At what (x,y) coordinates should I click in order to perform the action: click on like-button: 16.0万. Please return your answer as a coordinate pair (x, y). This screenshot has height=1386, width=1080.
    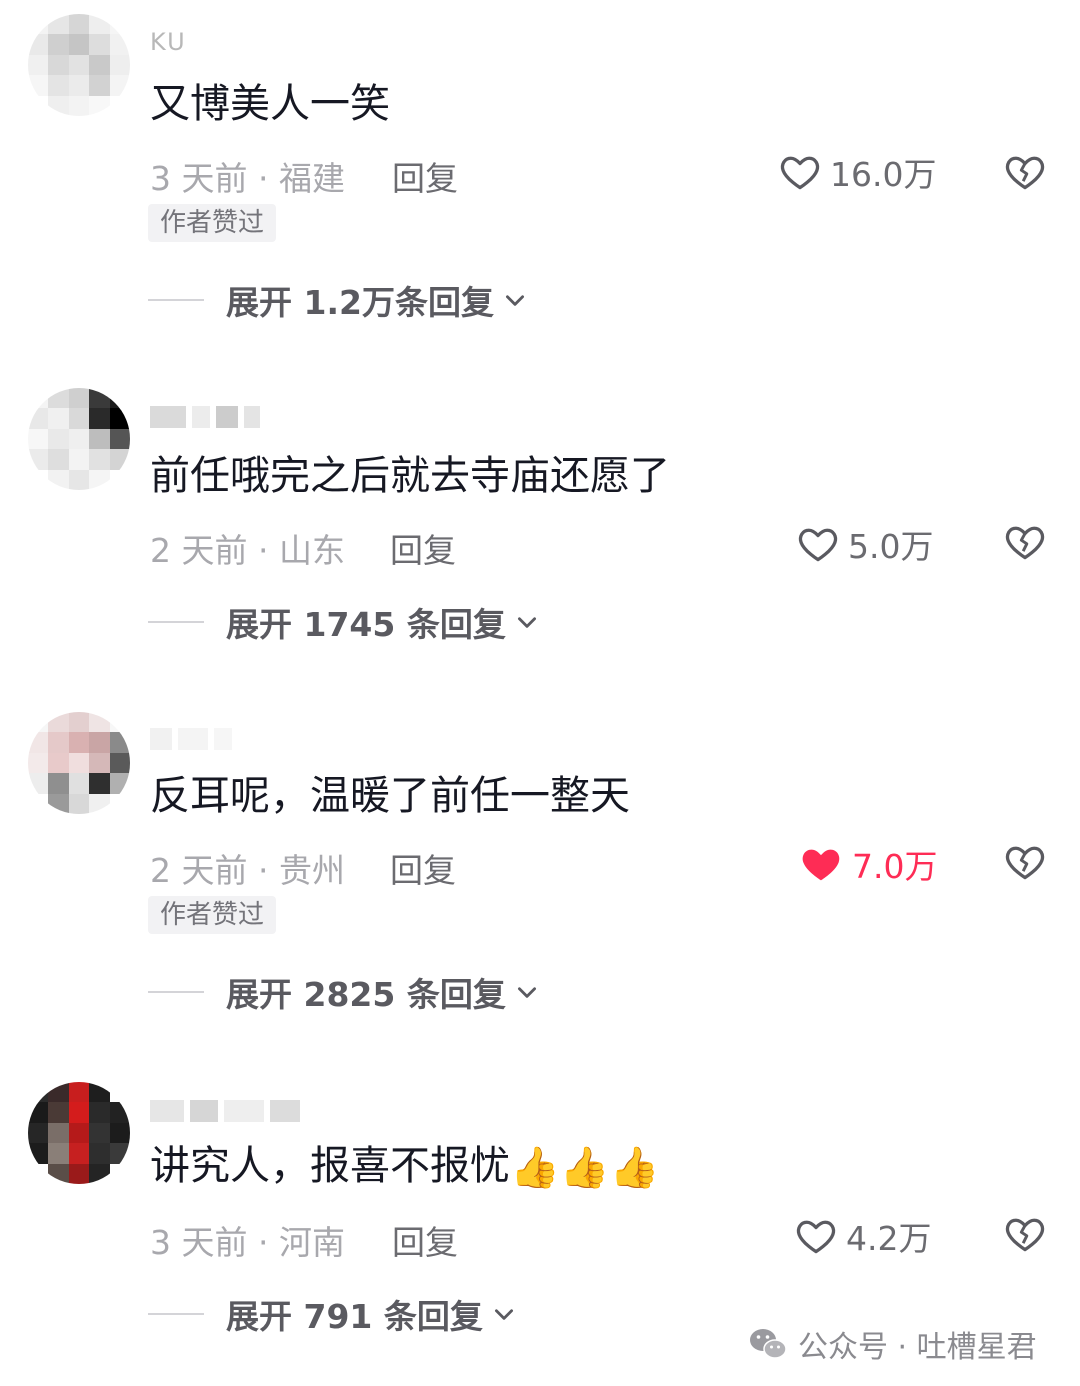
    Looking at the image, I should click on (857, 172).